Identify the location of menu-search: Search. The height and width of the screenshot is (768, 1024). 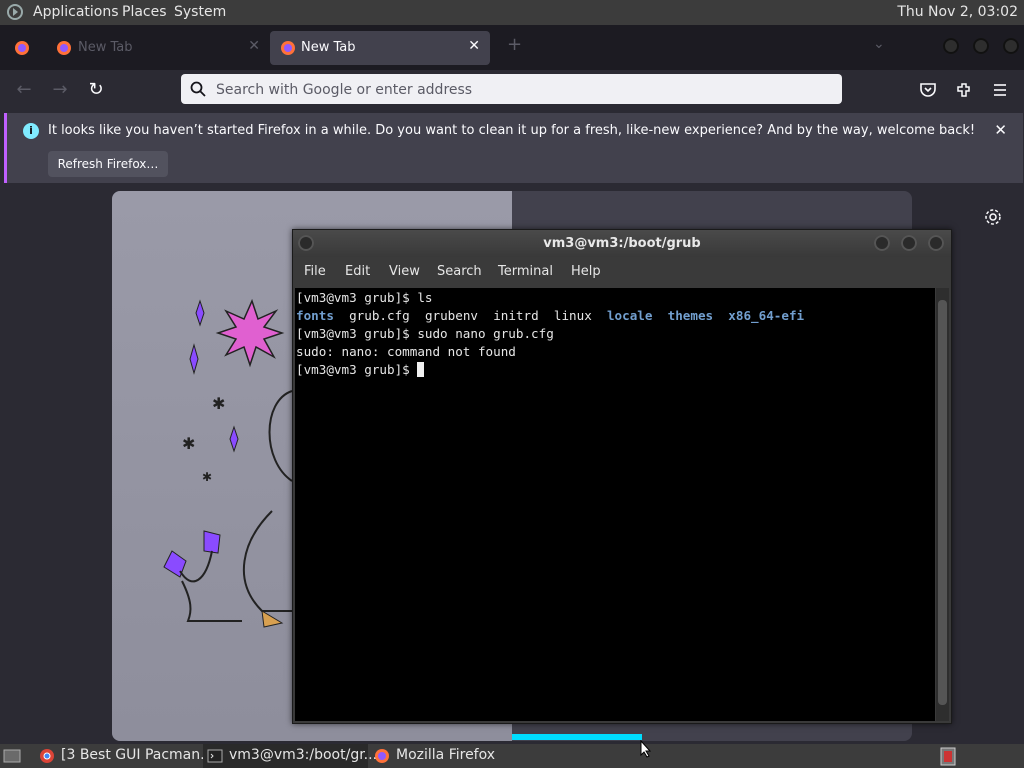
(459, 271).